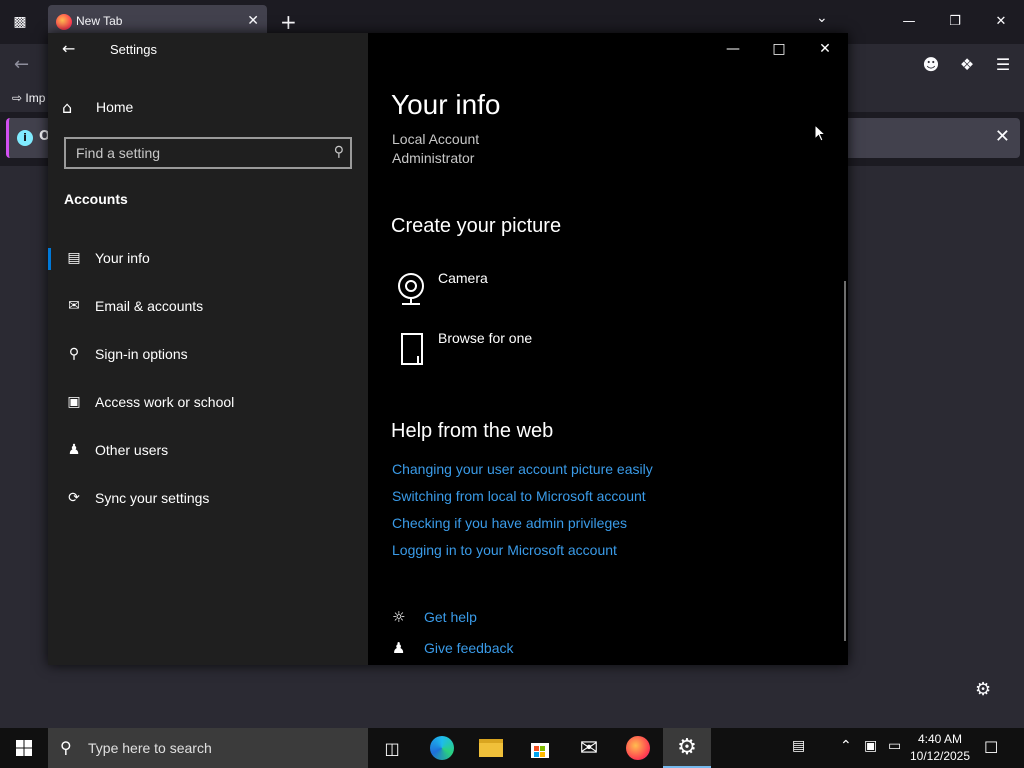  What do you see at coordinates (67, 107) in the screenshot?
I see `home-icon: ⌂` at bounding box center [67, 107].